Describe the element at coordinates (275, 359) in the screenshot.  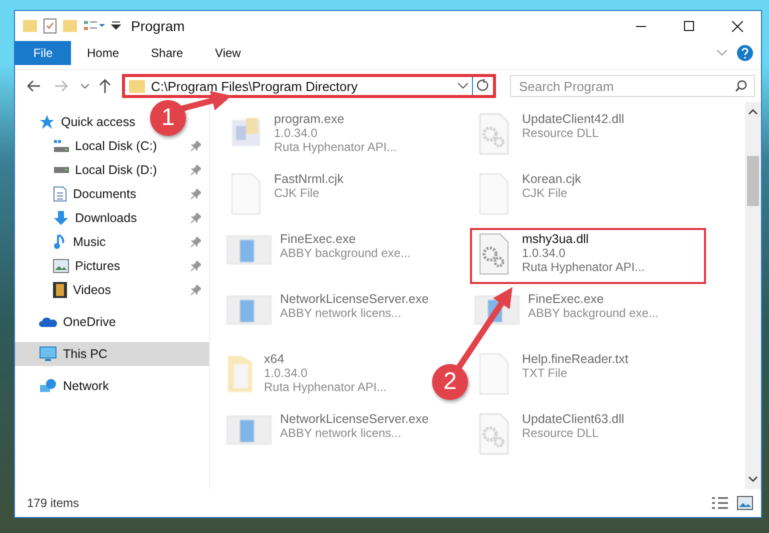
I see `file-name: x64` at that location.